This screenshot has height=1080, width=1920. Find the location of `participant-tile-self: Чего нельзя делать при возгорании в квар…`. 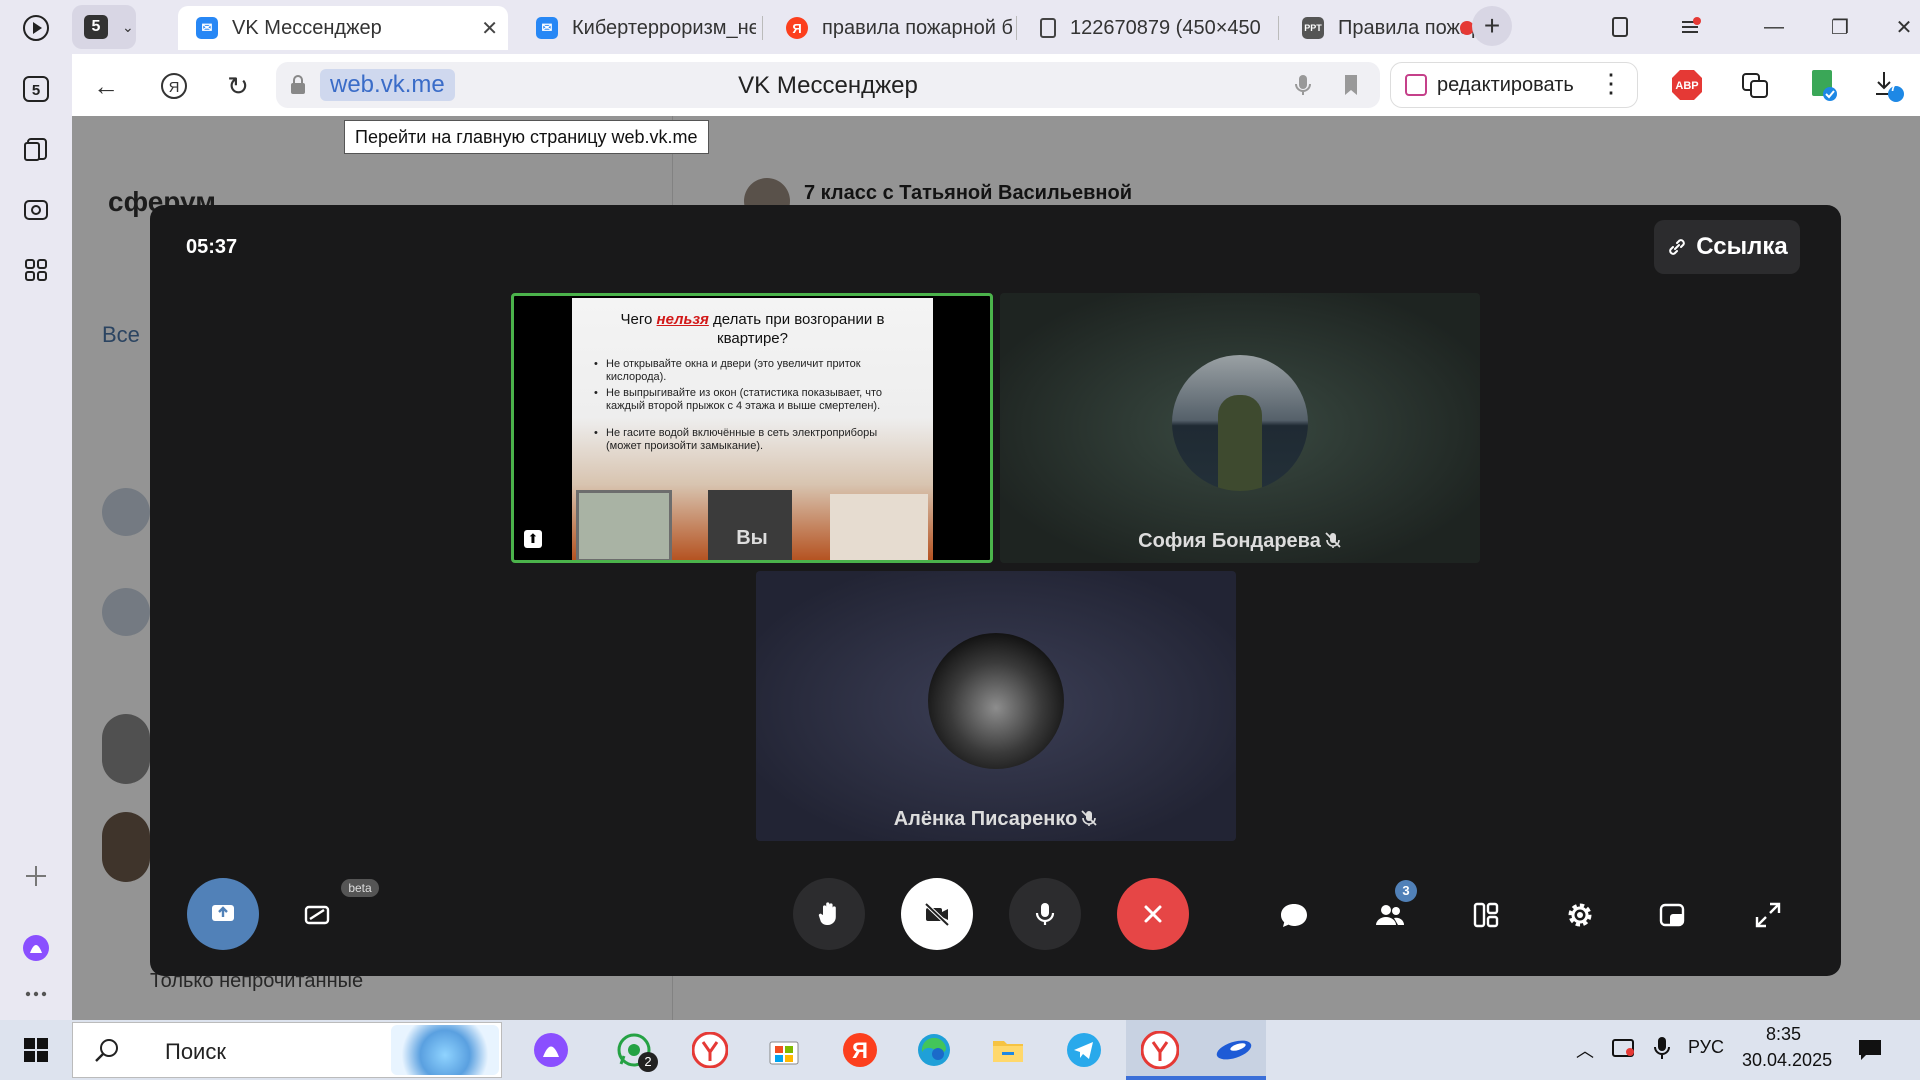

participant-tile-self: Чего нельзя делать при возгорании в квар… is located at coordinates (752, 428).